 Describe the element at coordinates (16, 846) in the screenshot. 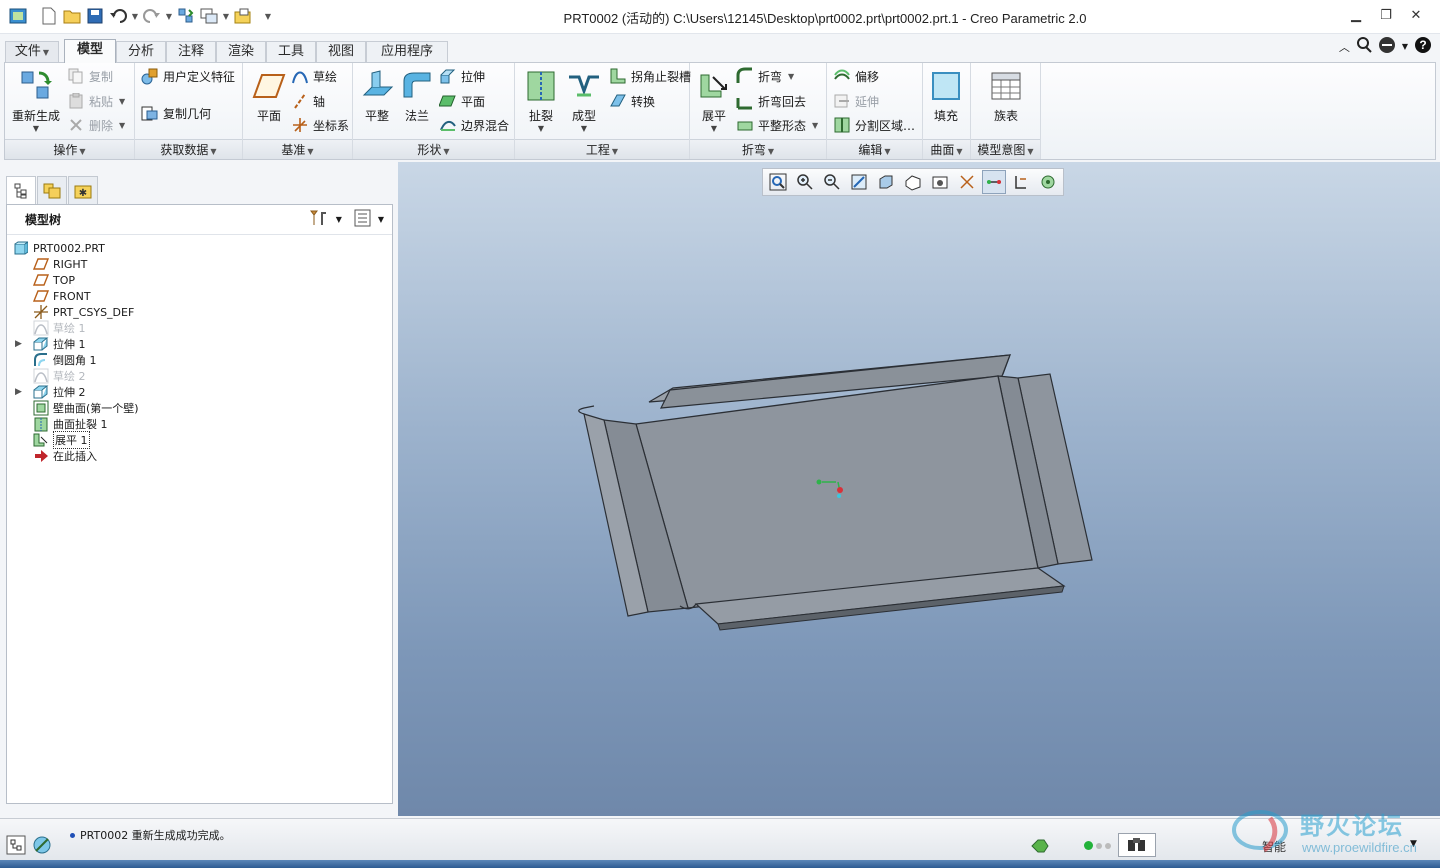

I see `navigator-toggle-icon` at that location.